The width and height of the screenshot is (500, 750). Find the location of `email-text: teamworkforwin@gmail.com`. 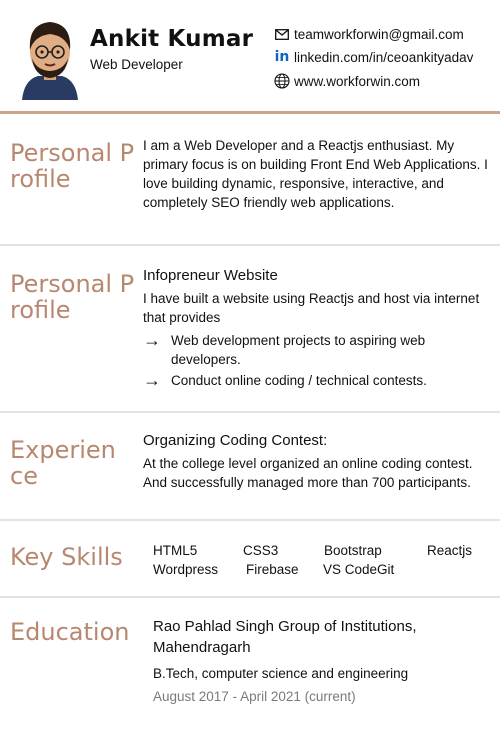

email-text: teamworkforwin@gmail.com is located at coordinates (379, 34).